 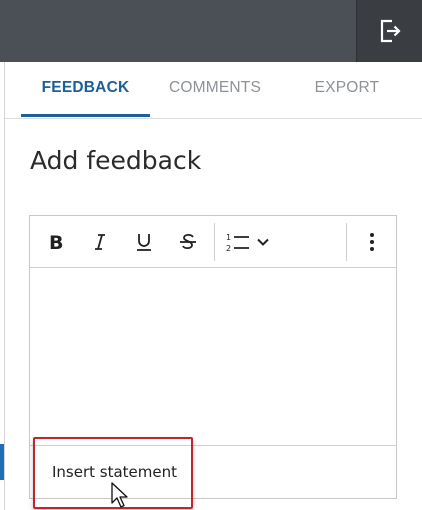 I want to click on more-vertical-icon, so click(x=372, y=242).